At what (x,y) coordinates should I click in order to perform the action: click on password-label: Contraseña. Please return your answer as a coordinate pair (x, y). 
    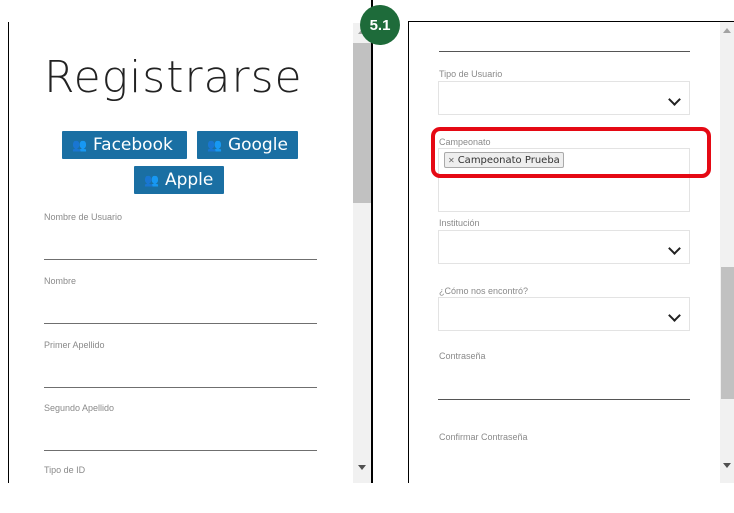
    Looking at the image, I should click on (462, 356).